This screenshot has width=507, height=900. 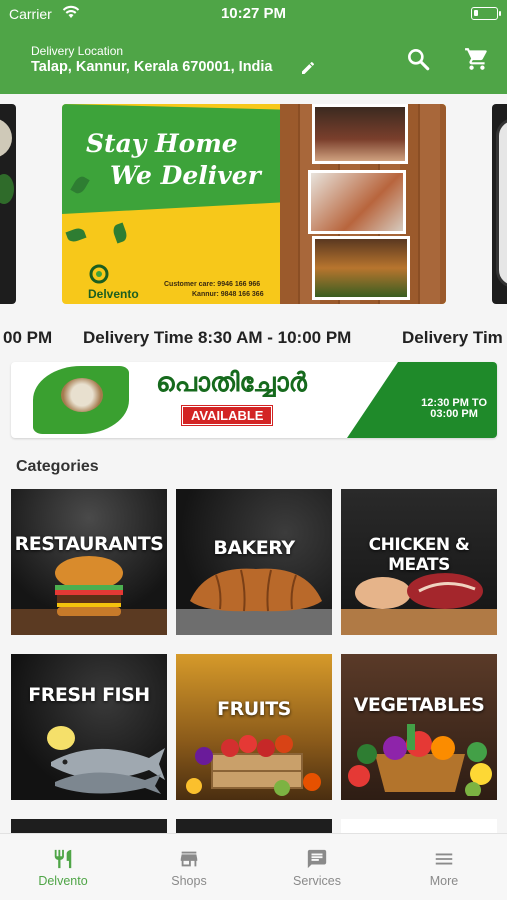 I want to click on delivery-location-value: Talap, Kannur, Kerala 670001, India, so click(x=152, y=67).